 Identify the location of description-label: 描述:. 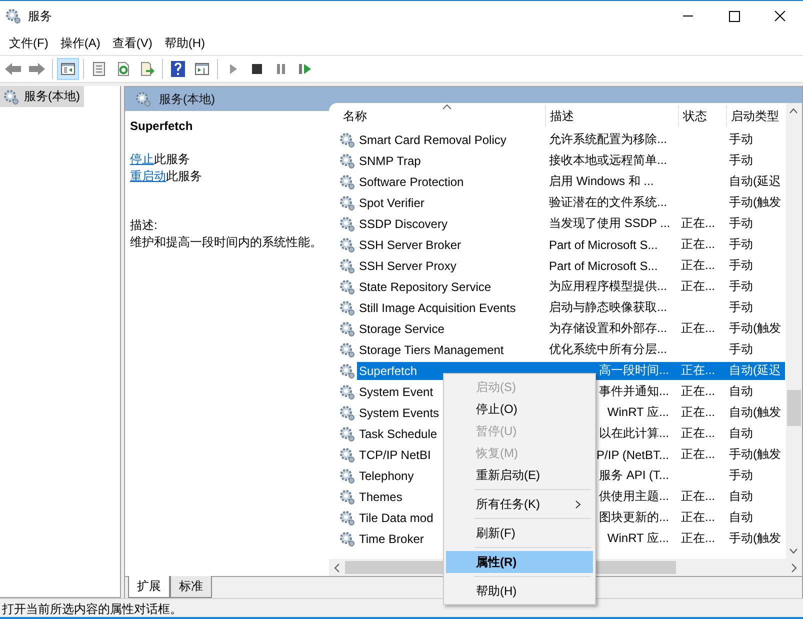
(144, 225).